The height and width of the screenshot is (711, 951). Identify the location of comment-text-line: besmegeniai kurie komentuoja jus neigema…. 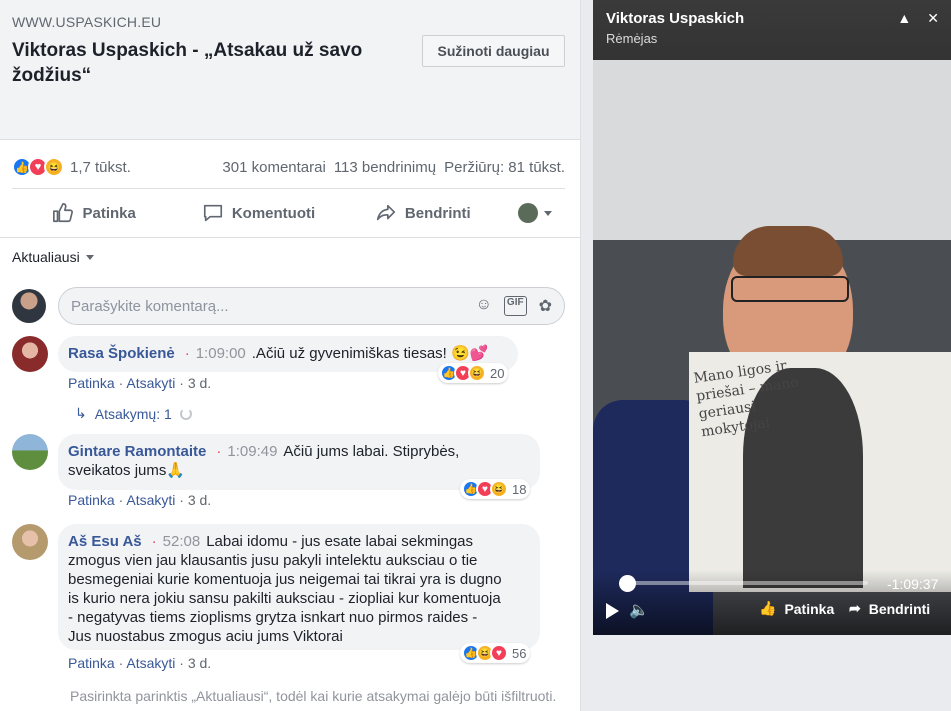
(285, 579).